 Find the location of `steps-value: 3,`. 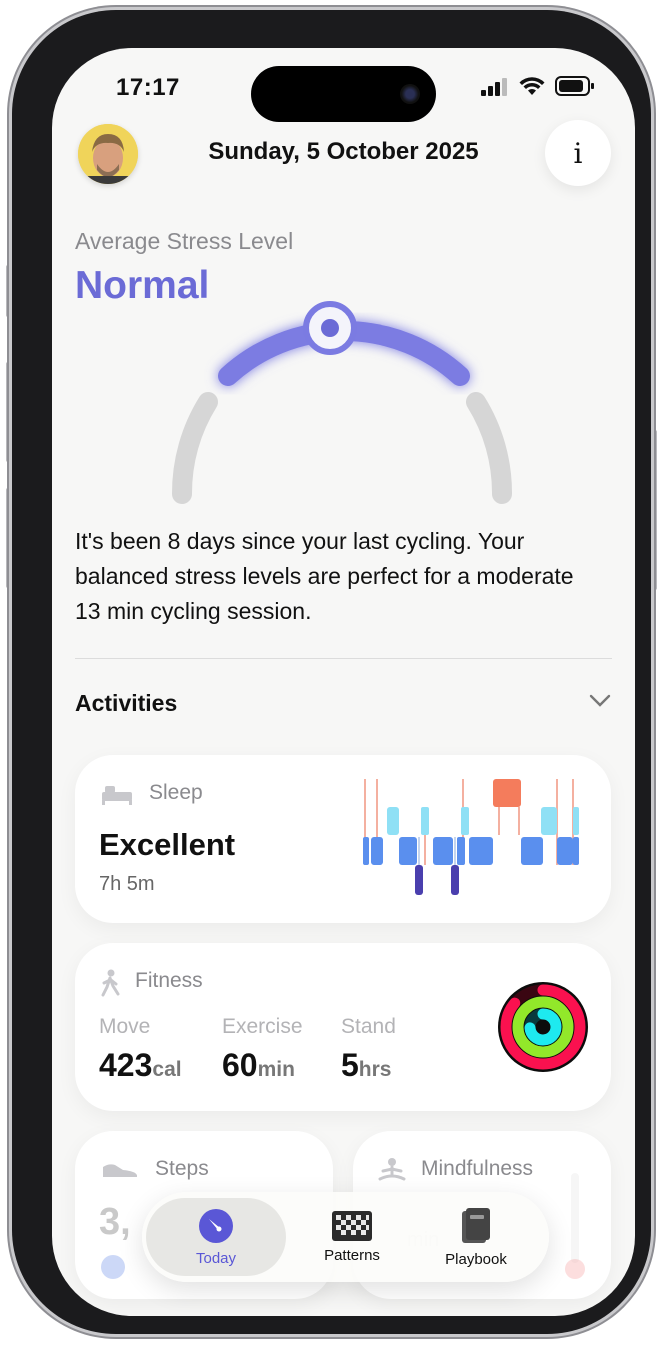

steps-value: 3, is located at coordinates (115, 1222).